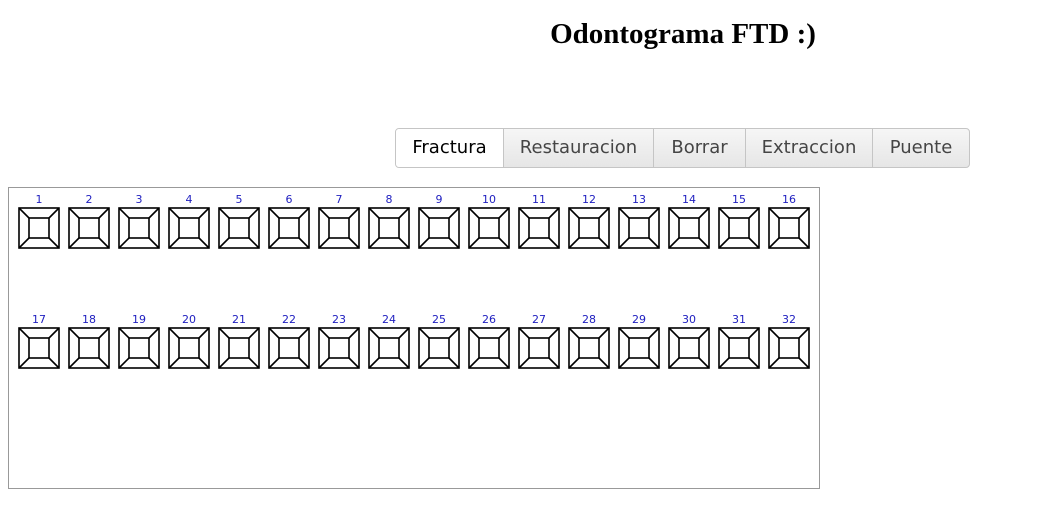 Image resolution: width=1058 pixels, height=531 pixels. What do you see at coordinates (389, 221) in the screenshot?
I see `tooth-8: 8` at bounding box center [389, 221].